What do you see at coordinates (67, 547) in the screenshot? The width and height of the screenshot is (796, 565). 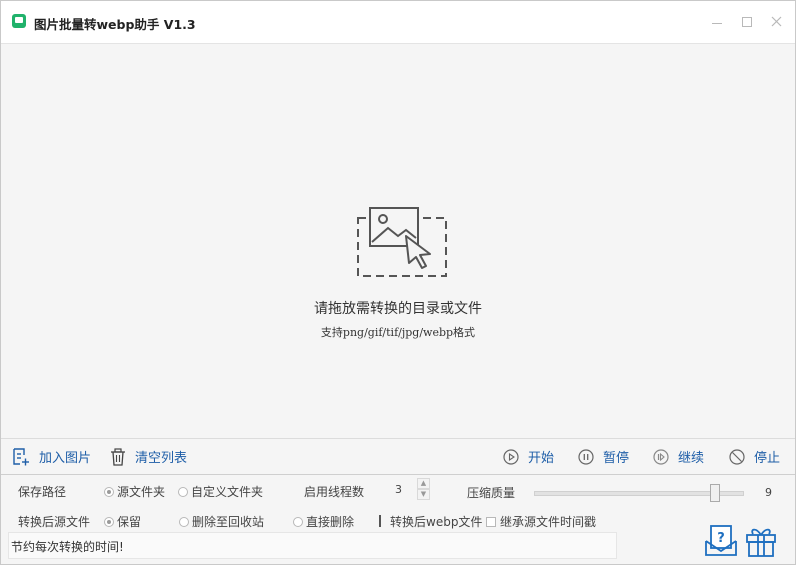 I see `status-text: 节约每次转换的时间!` at bounding box center [67, 547].